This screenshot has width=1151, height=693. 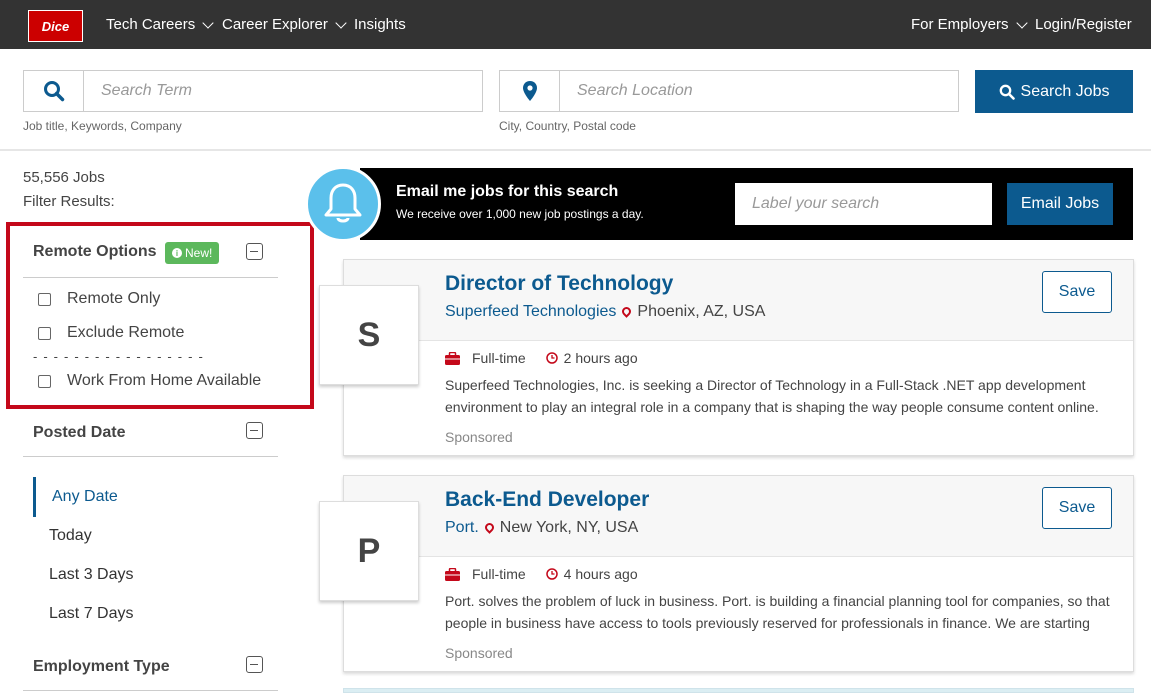 I want to click on nav-insights: Insights, so click(x=380, y=24).